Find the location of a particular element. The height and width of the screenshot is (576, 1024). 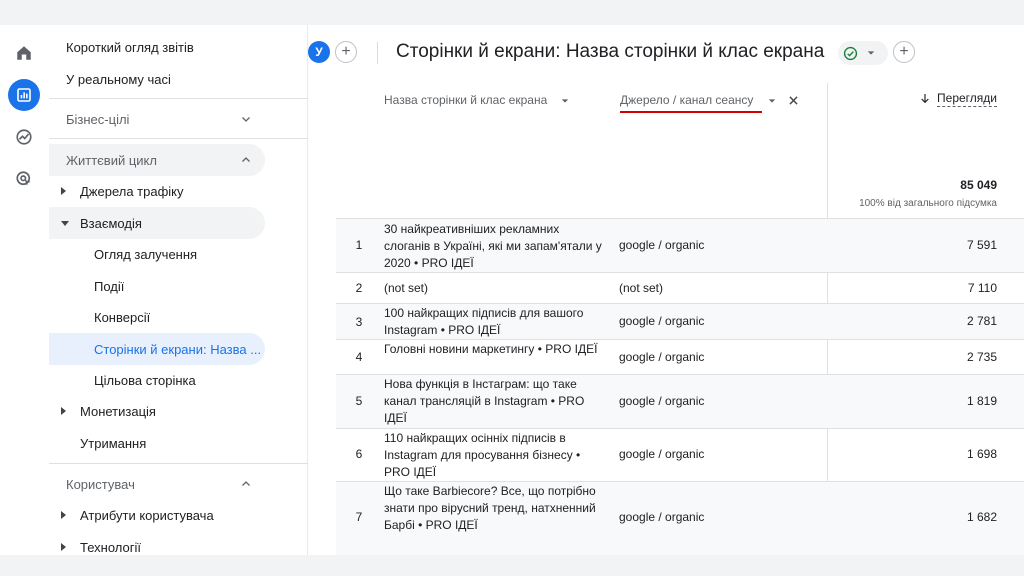

sidebar-item-overview: Короткий огляд звітів is located at coordinates (178, 47).